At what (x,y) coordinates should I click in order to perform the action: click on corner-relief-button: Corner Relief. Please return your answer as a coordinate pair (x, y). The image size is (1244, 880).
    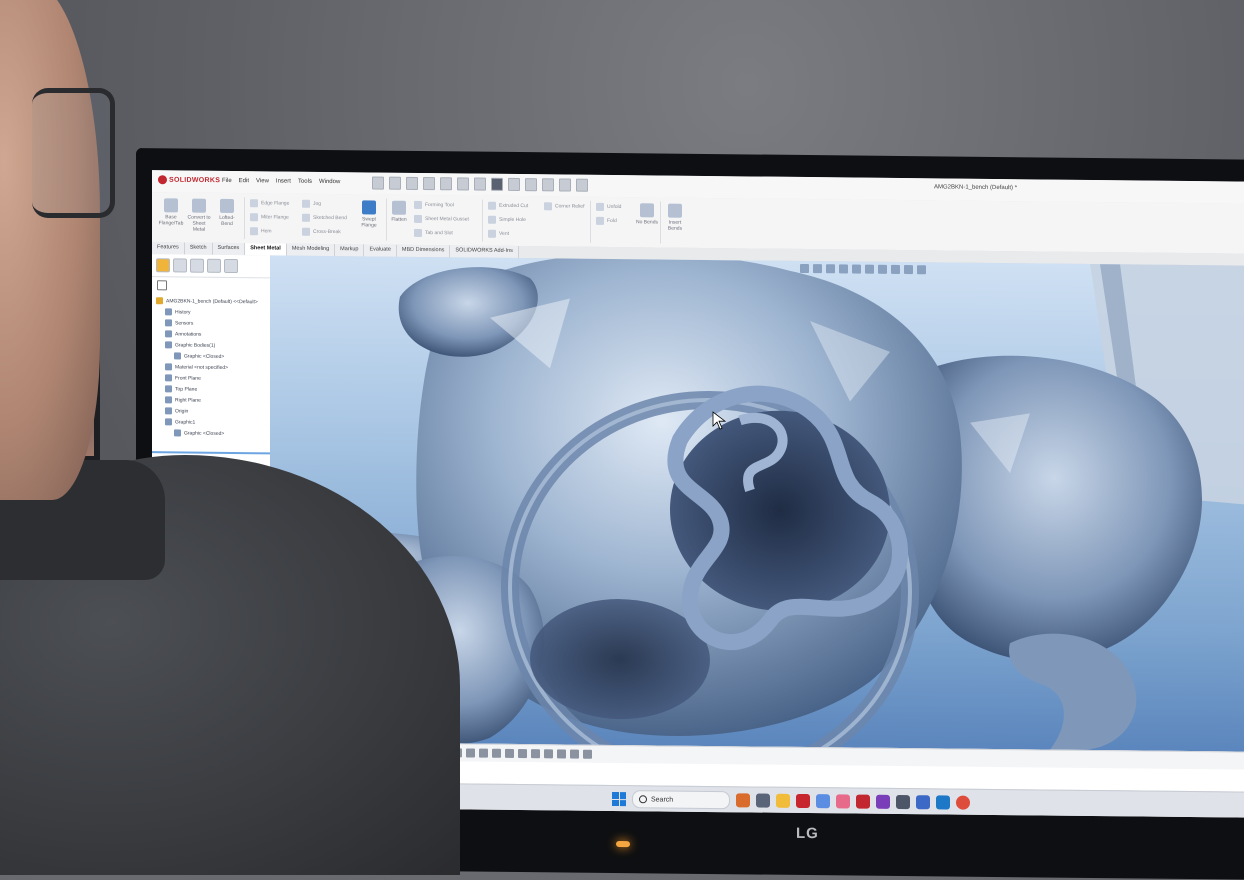
    Looking at the image, I should click on (564, 206).